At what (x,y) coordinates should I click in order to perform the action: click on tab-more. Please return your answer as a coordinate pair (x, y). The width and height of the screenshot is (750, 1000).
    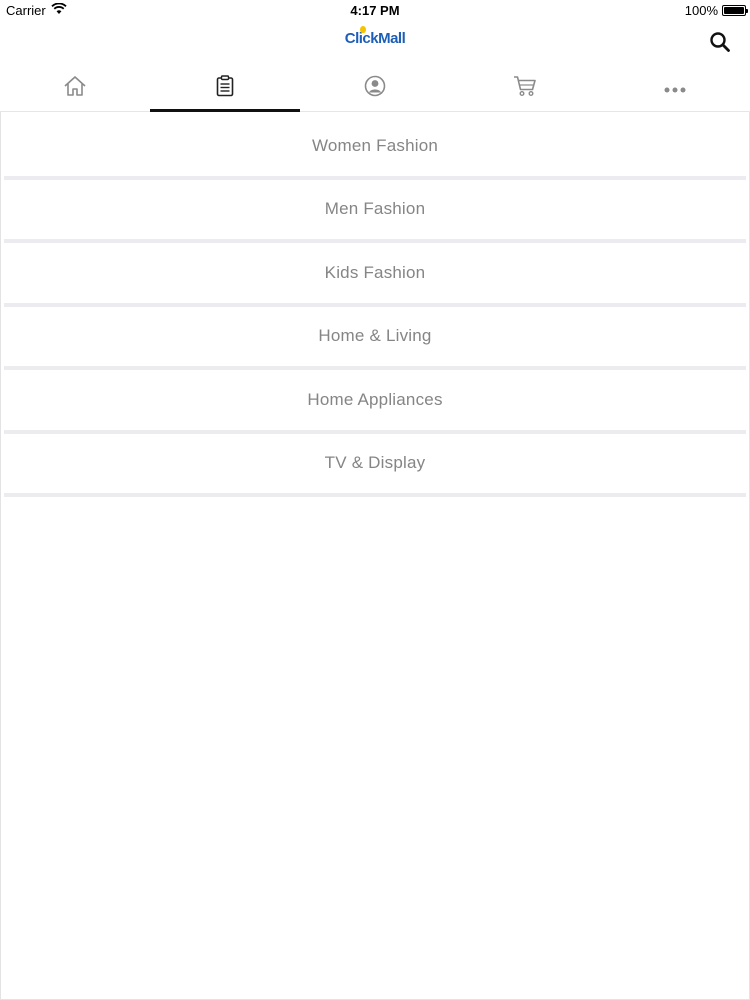
    Looking at the image, I should click on (675, 88).